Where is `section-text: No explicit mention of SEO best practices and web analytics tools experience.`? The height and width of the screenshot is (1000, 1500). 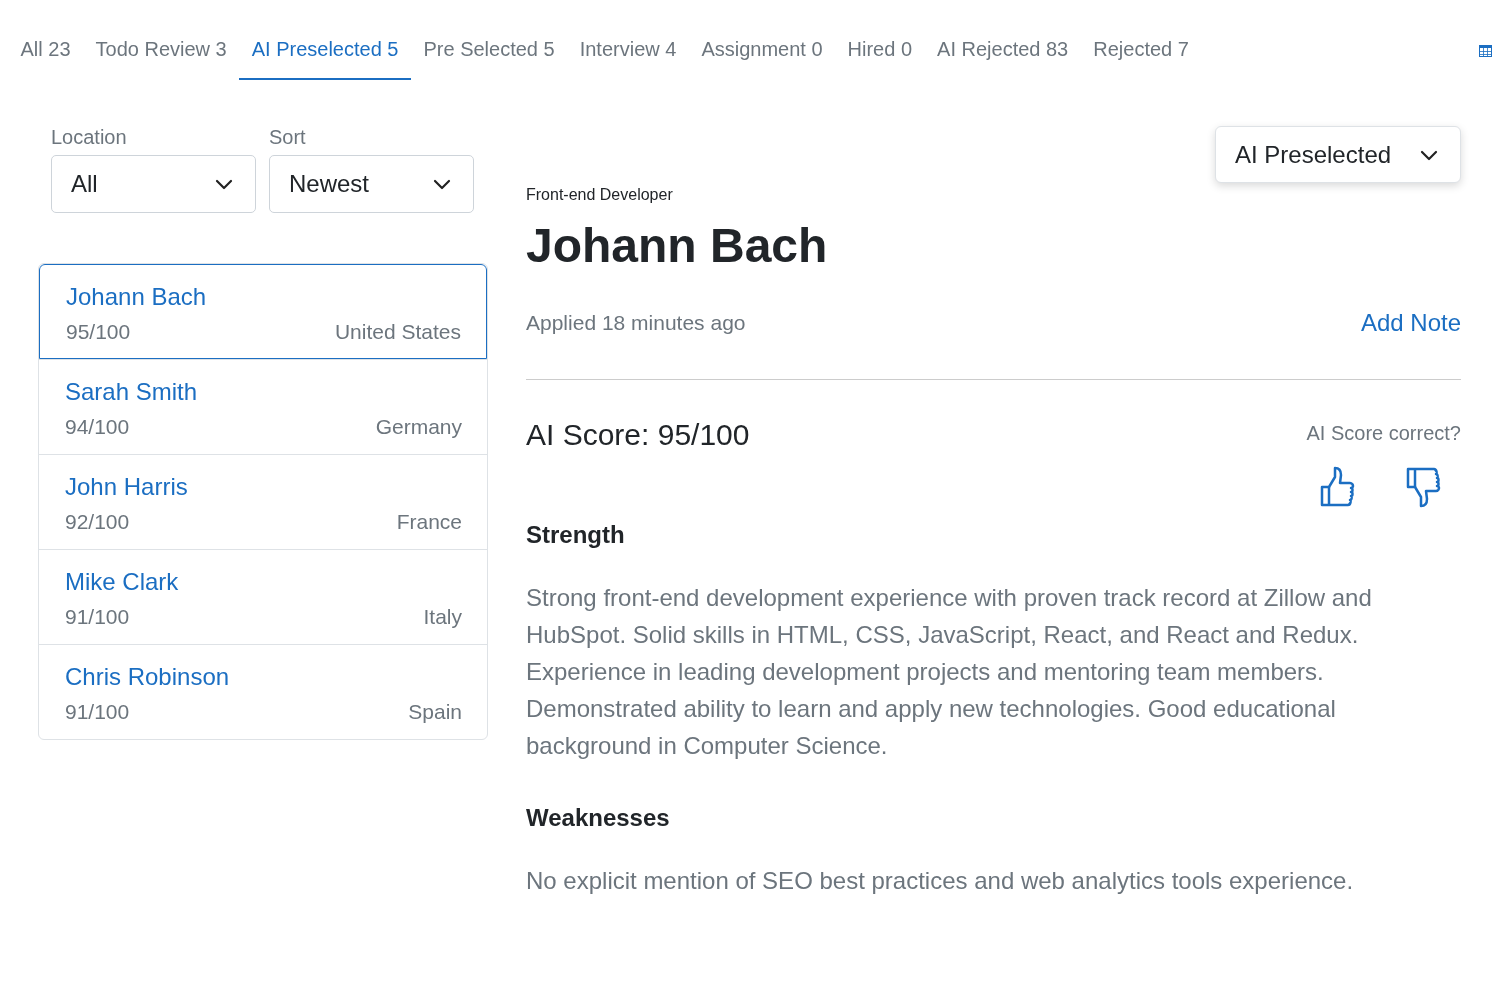
section-text: No explicit mention of SEO best practices and web analytics tools experience. is located at coordinates (940, 881).